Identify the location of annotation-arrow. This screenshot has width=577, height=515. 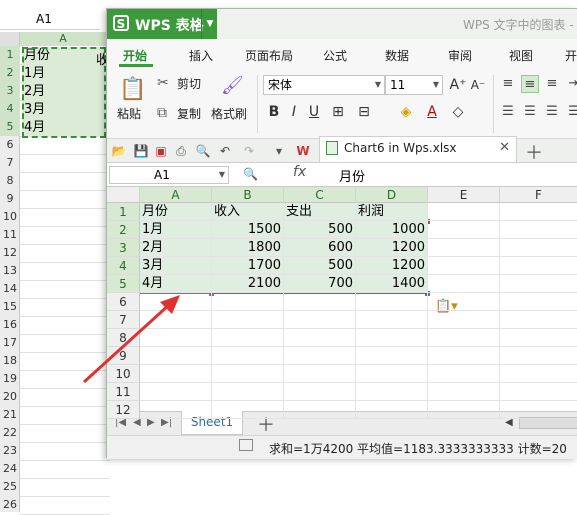
(131, 339).